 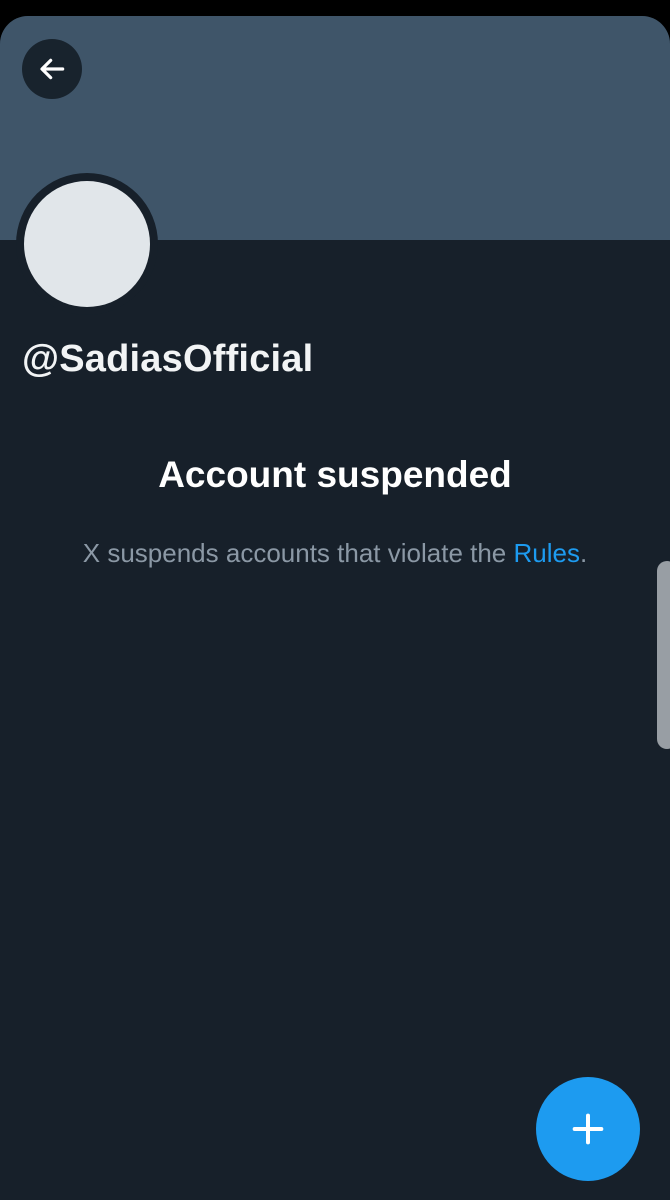 I want to click on suspension-message-text: X suspends accounts that violate the, so click(x=298, y=553).